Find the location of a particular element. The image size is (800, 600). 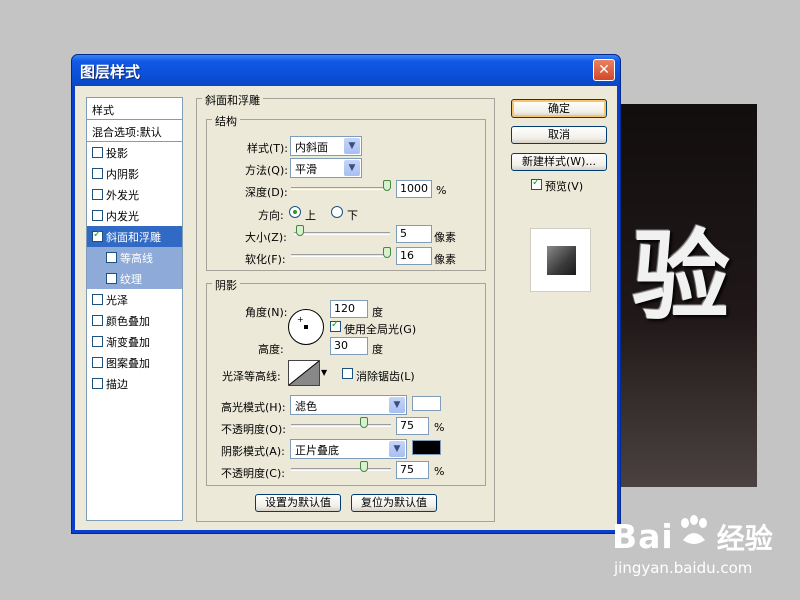

soften-slider-track is located at coordinates (341, 255).